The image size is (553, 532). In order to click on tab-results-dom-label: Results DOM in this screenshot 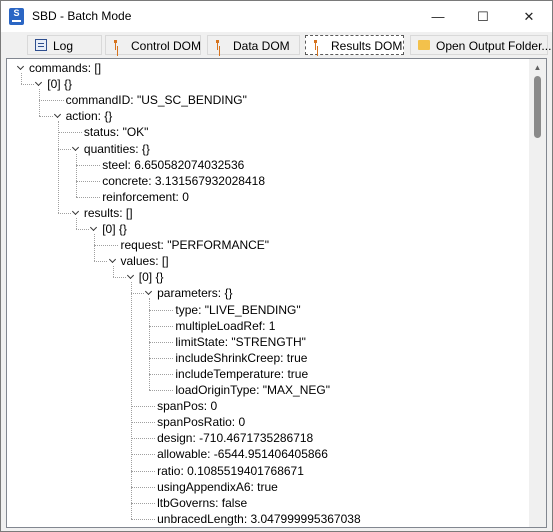, I will do `click(367, 46)`.